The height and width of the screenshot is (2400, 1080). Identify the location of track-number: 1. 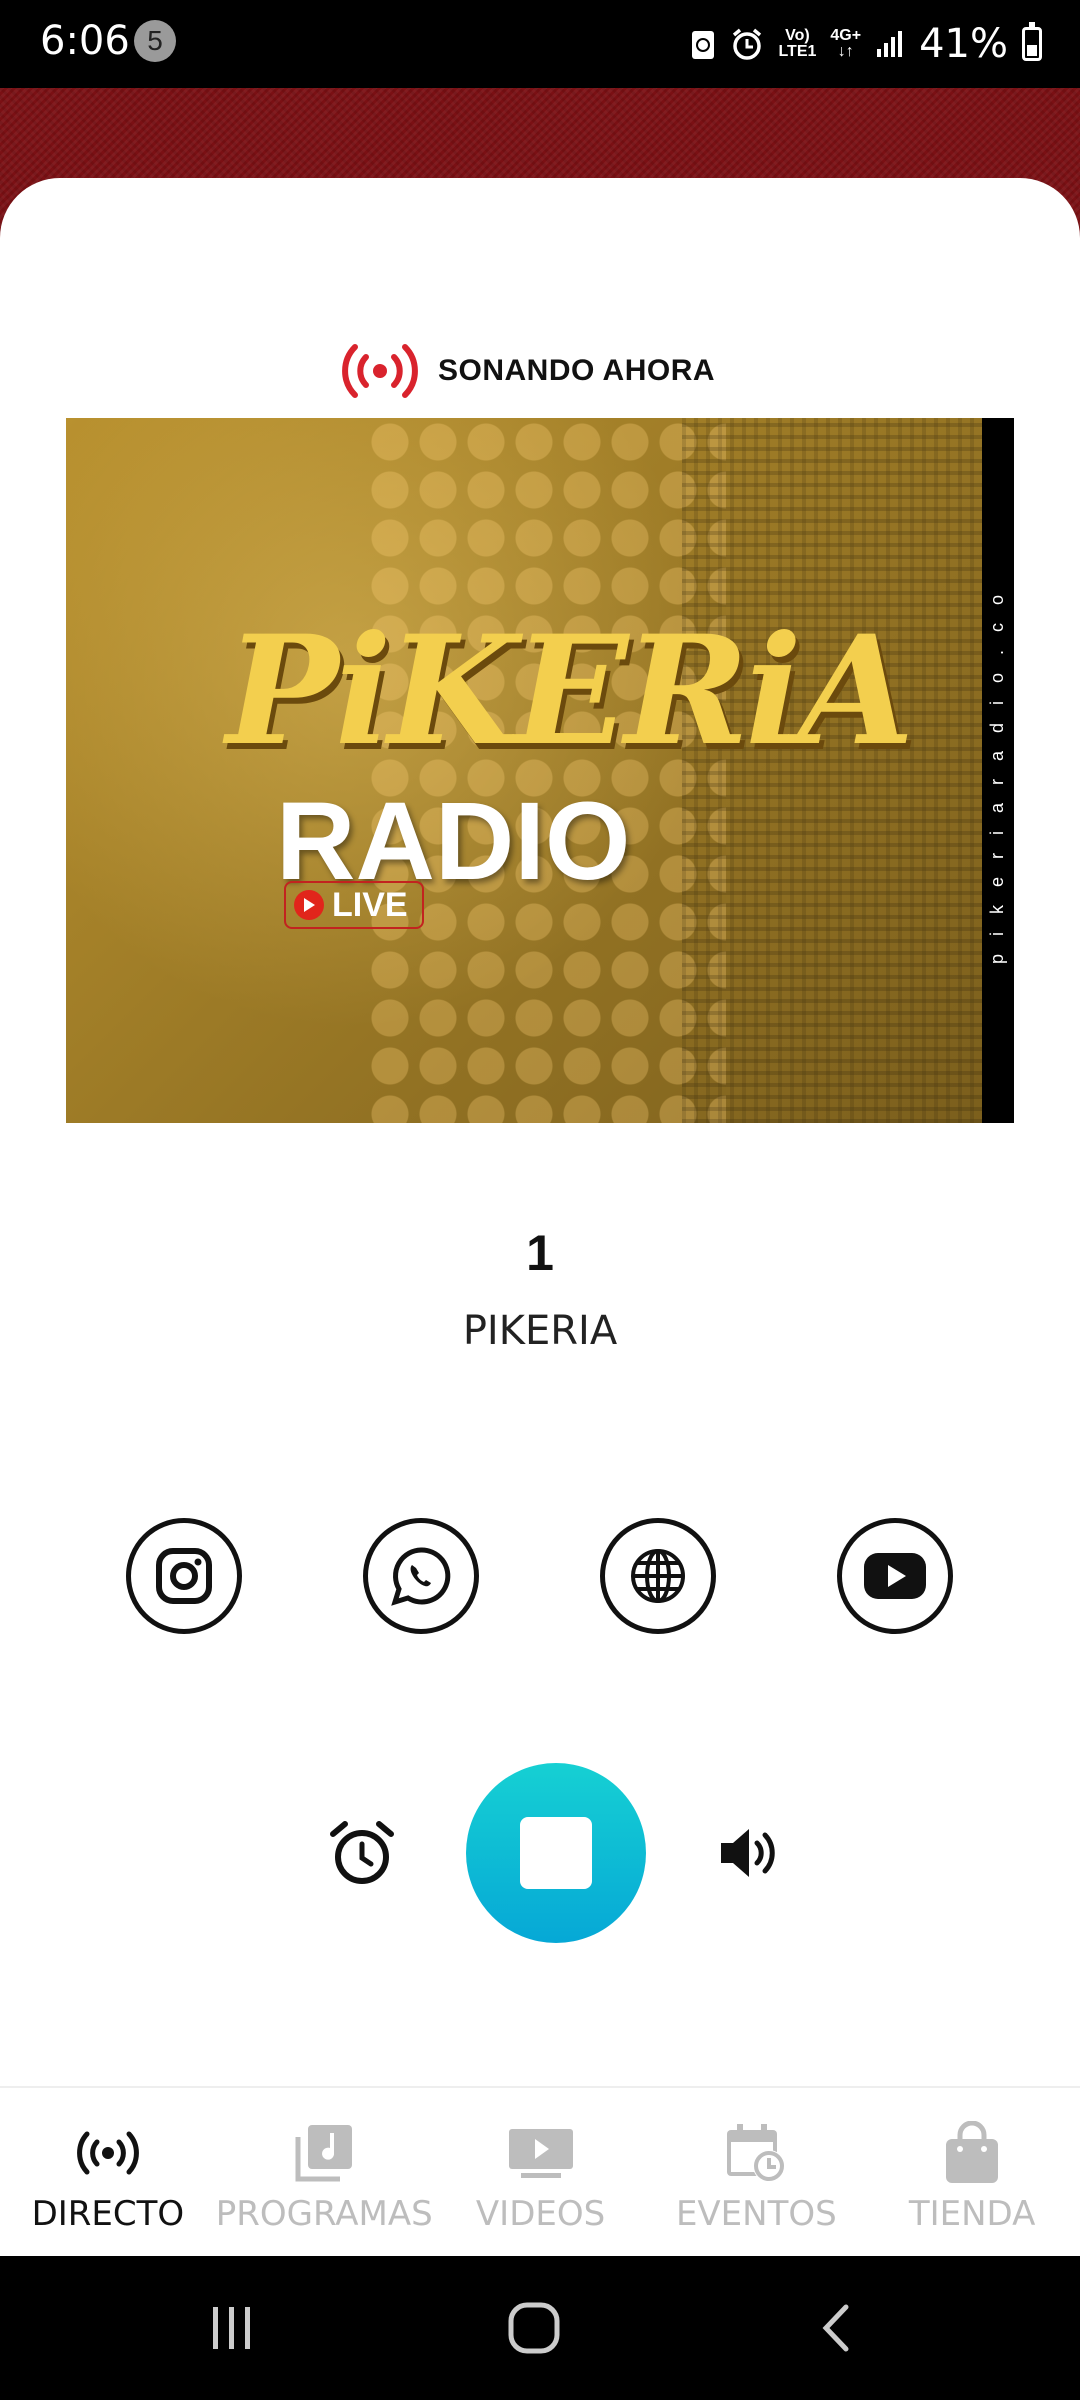
(540, 1253).